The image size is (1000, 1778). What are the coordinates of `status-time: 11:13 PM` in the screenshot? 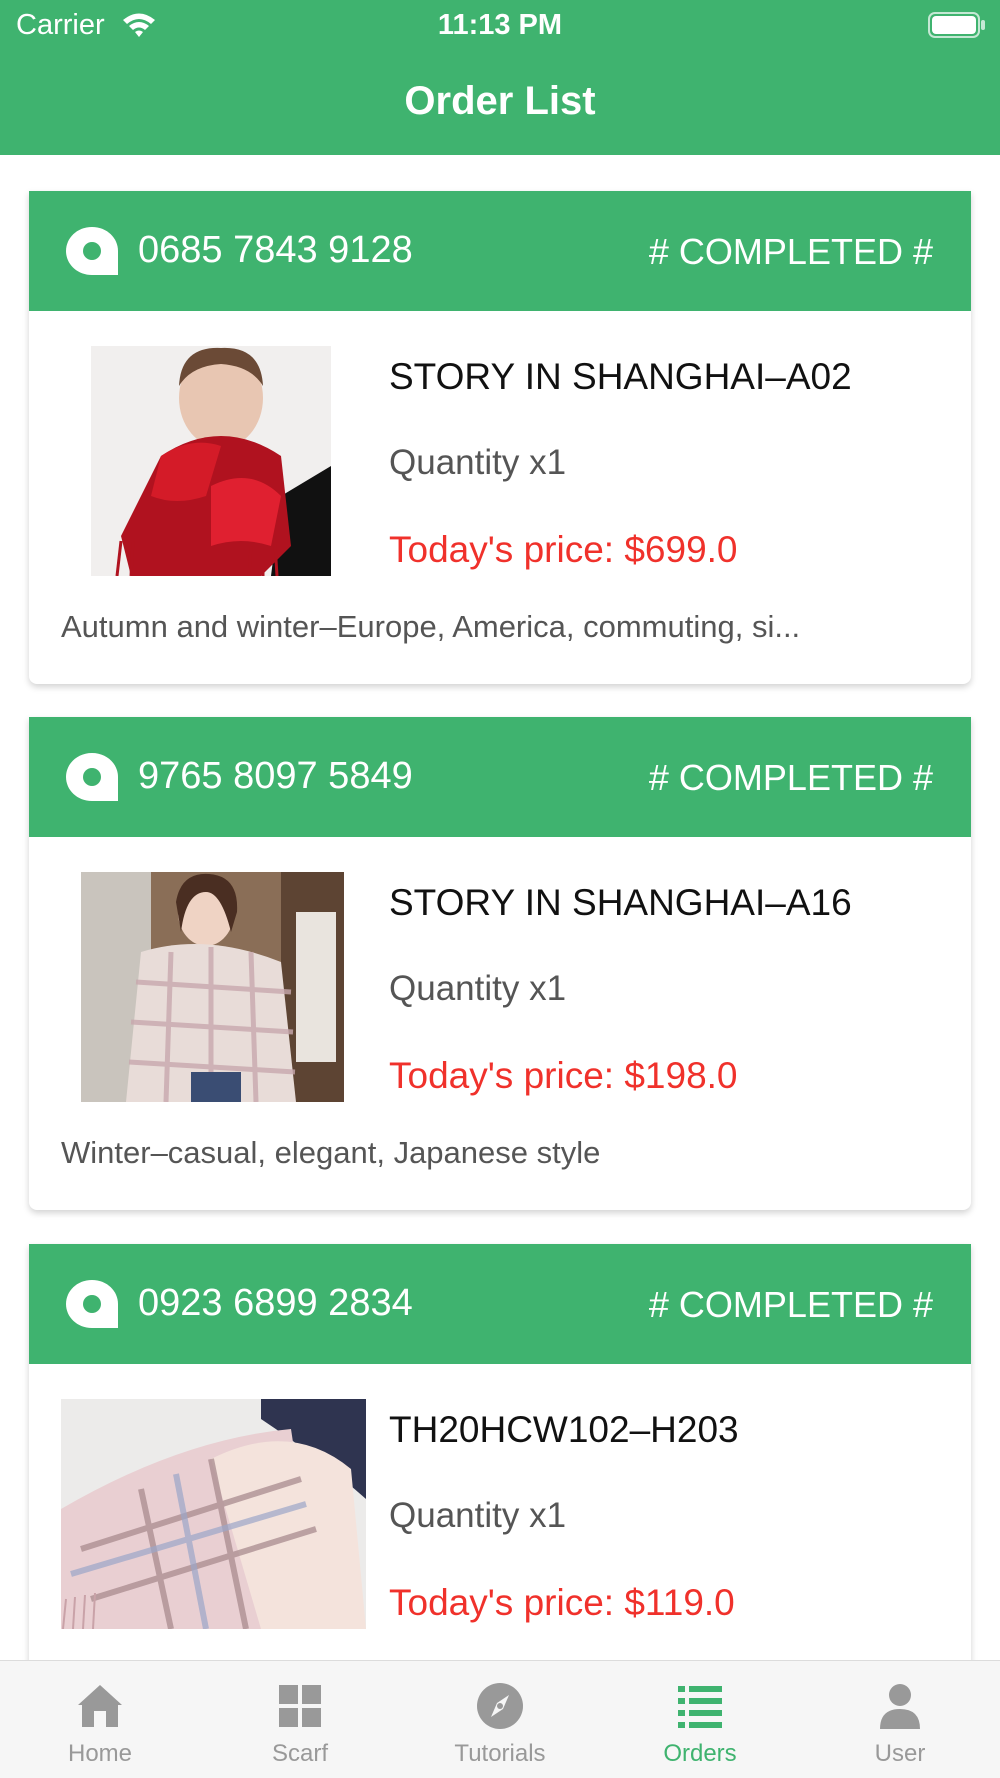 It's located at (500, 25).